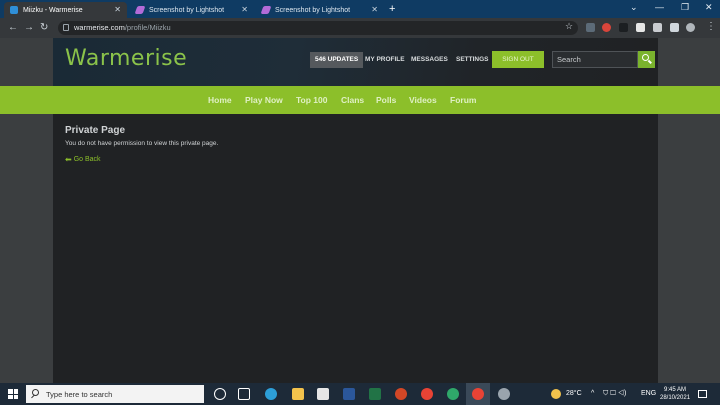 The image size is (720, 405). I want to click on messages-link: MESSAGES, so click(429, 60).